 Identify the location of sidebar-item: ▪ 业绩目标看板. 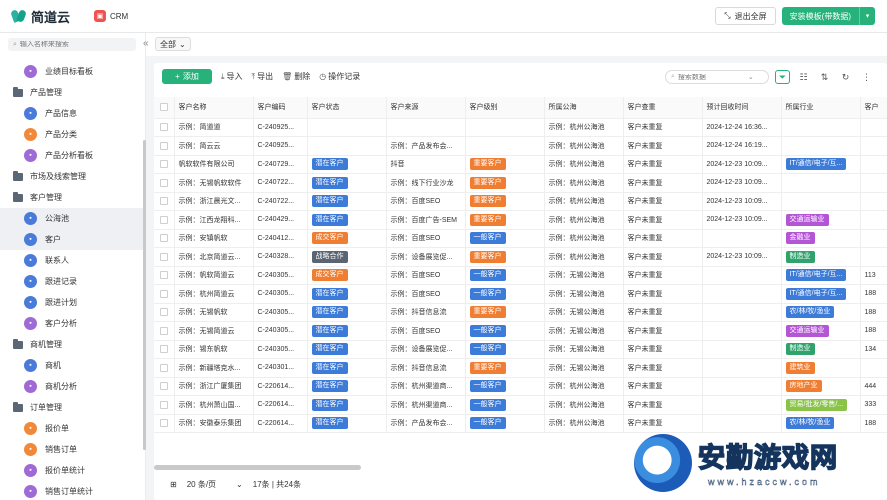
(72, 71).